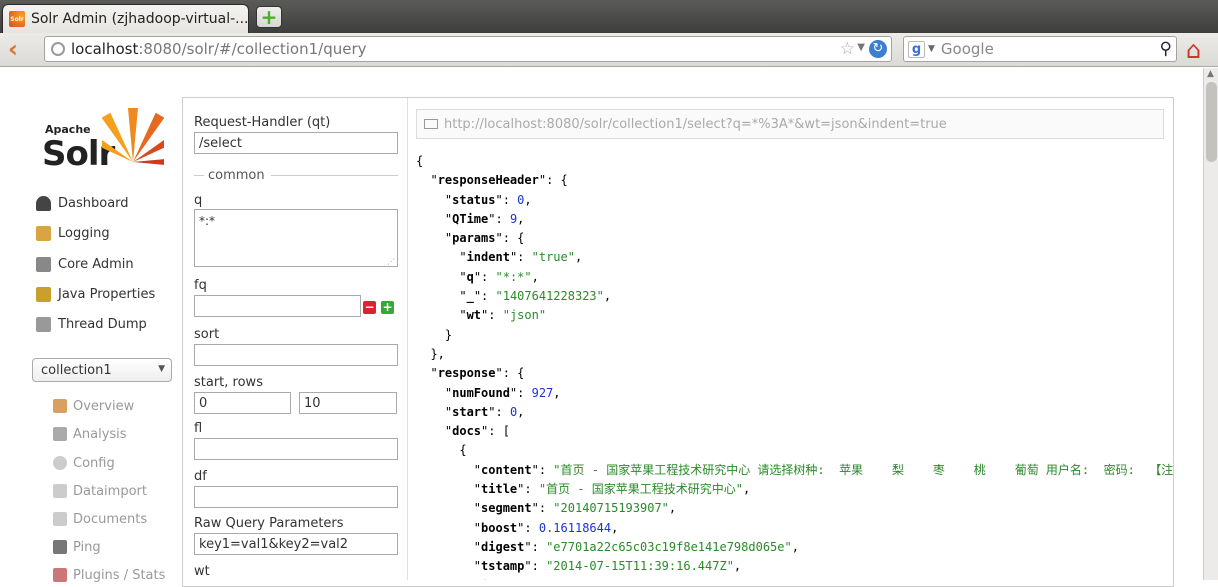 The height and width of the screenshot is (587, 1218). What do you see at coordinates (431, 124) in the screenshot?
I see `link-icon` at bounding box center [431, 124].